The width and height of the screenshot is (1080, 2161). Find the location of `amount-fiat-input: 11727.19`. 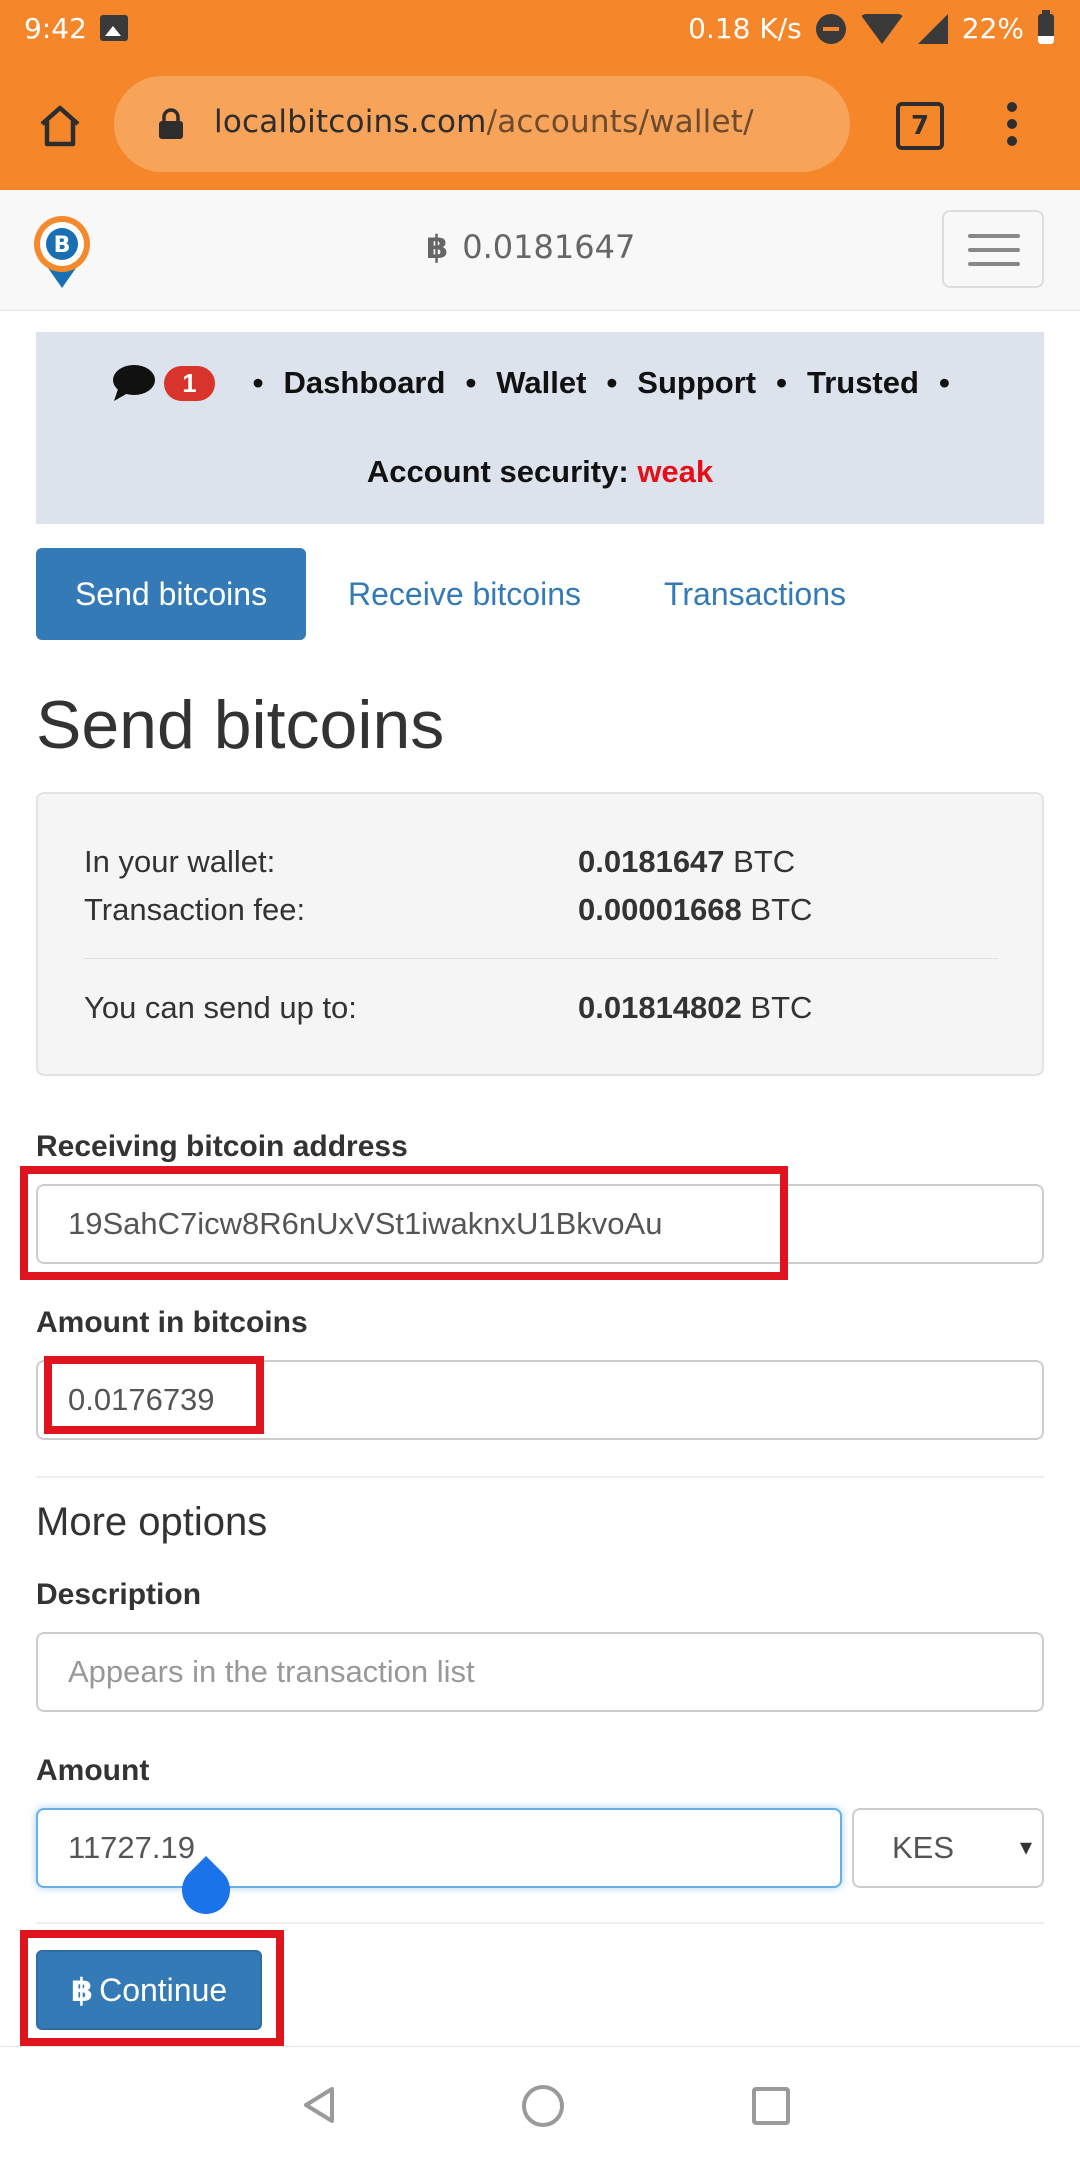

amount-fiat-input: 11727.19 is located at coordinates (439, 1848).